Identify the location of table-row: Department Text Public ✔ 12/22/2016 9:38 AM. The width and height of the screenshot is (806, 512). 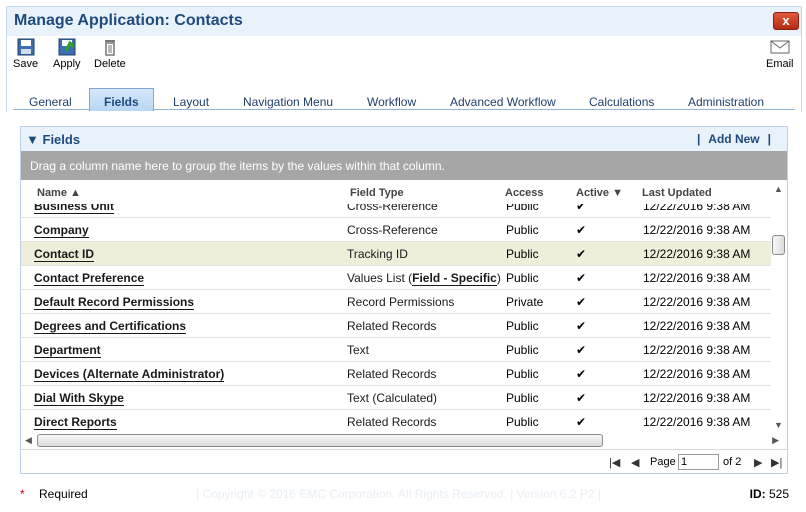
(396, 350).